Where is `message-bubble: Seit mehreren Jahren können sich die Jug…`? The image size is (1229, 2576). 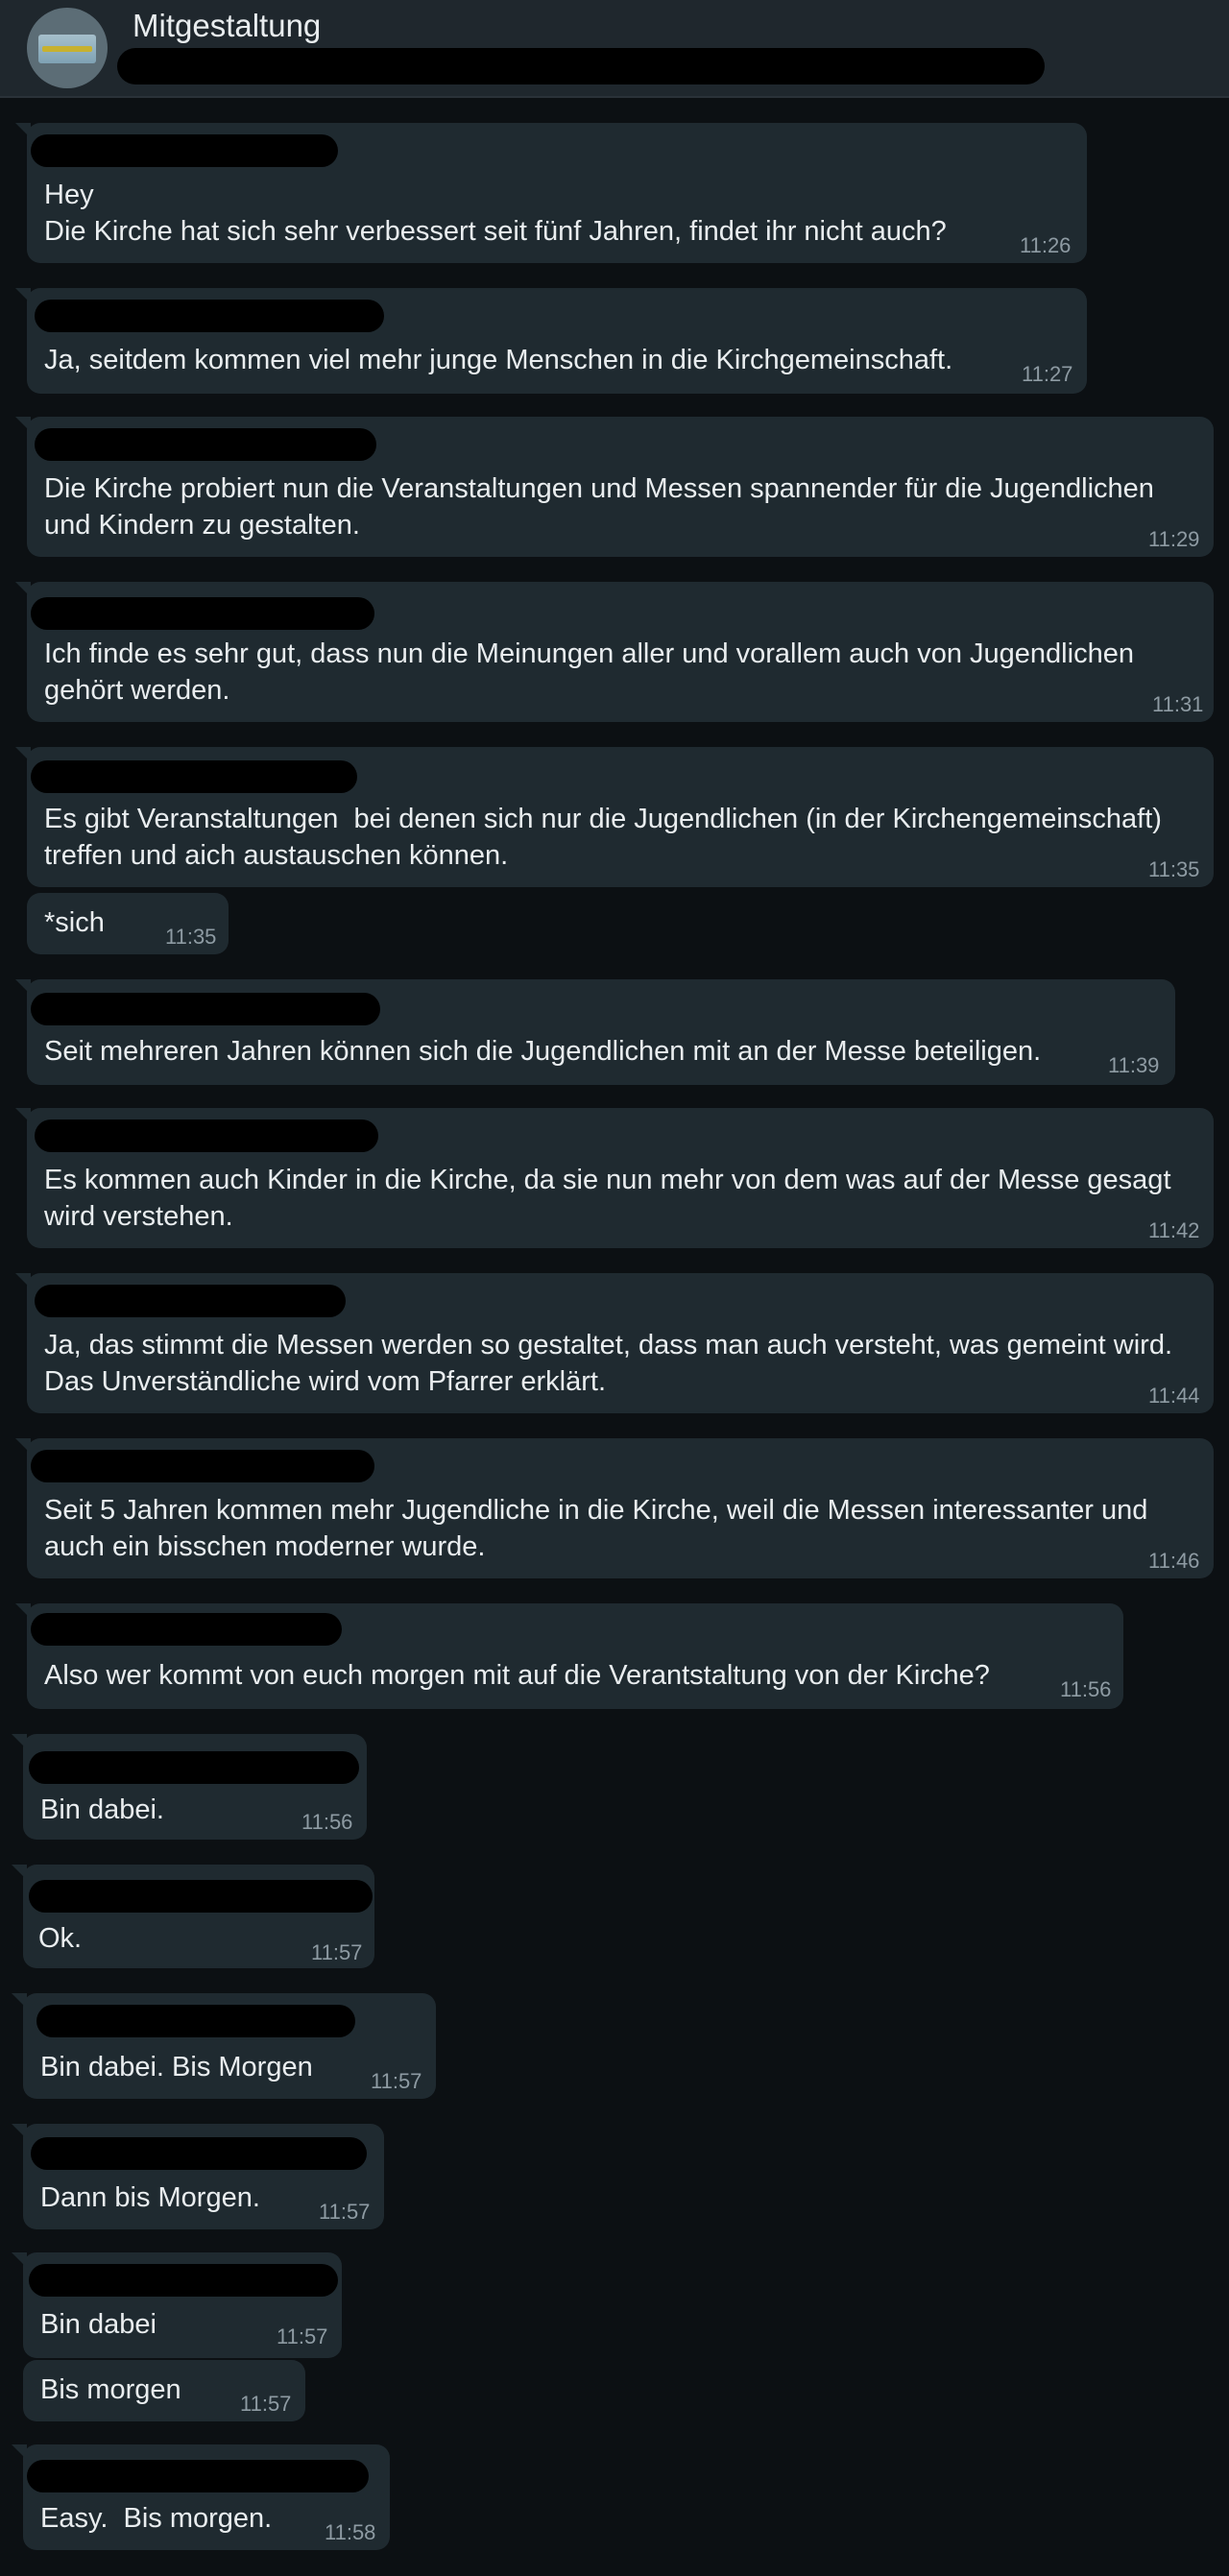
message-bubble: Seit mehreren Jahren können sich die Jug… is located at coordinates (595, 1032).